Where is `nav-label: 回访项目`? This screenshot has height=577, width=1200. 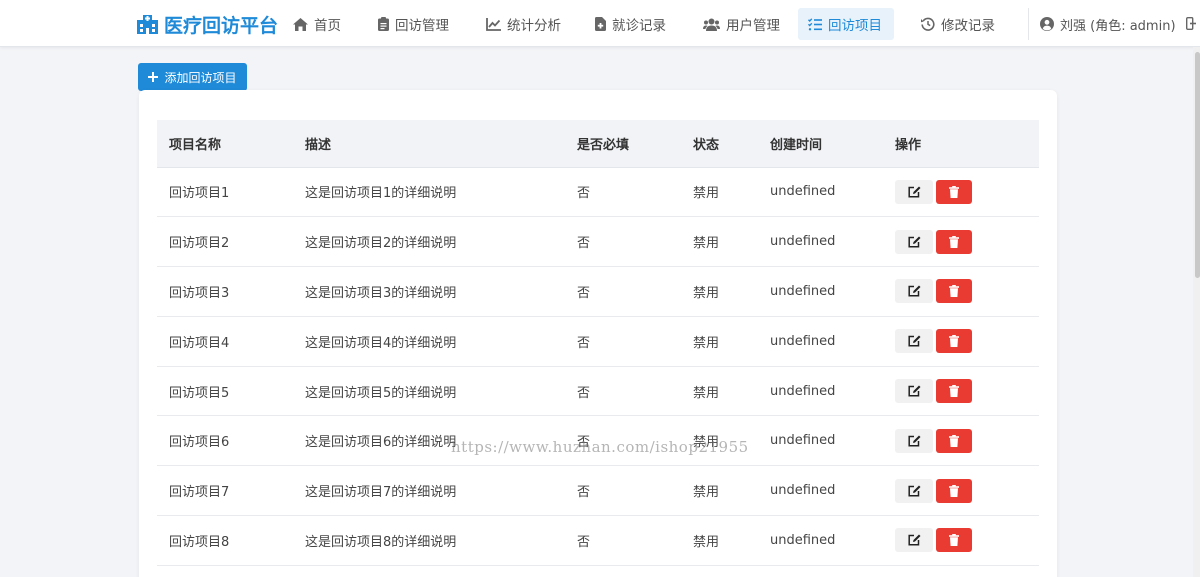 nav-label: 回访项目 is located at coordinates (855, 26).